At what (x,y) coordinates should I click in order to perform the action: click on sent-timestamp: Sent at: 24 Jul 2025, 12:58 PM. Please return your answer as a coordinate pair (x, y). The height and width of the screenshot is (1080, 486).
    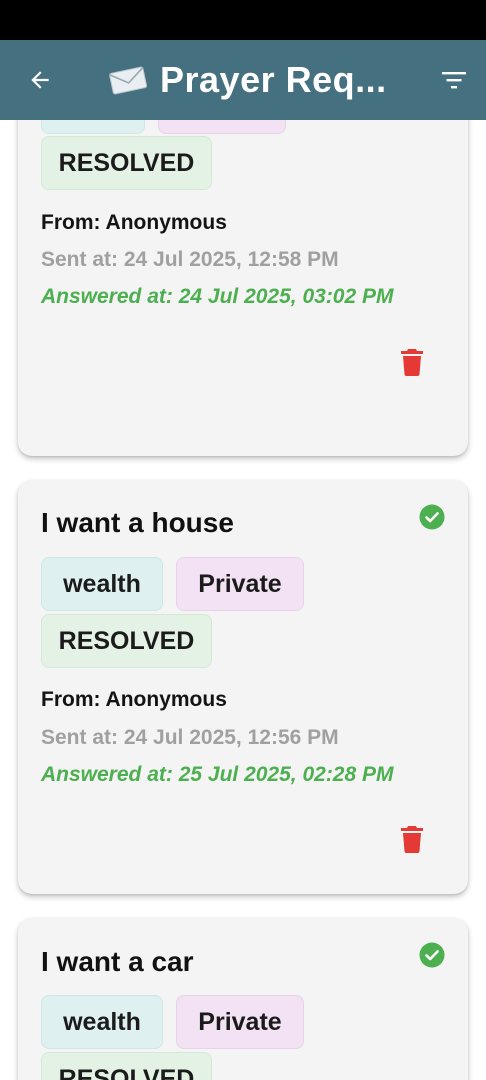
    Looking at the image, I should click on (190, 259).